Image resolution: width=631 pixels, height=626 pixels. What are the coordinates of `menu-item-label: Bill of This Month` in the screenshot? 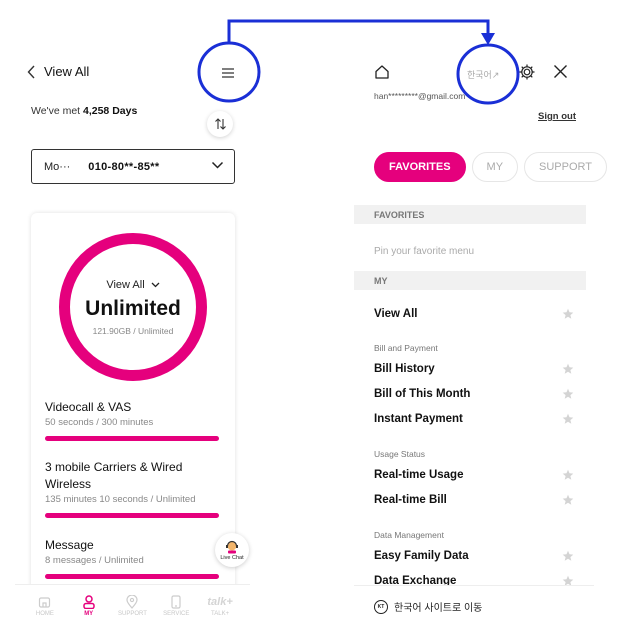 It's located at (422, 394).